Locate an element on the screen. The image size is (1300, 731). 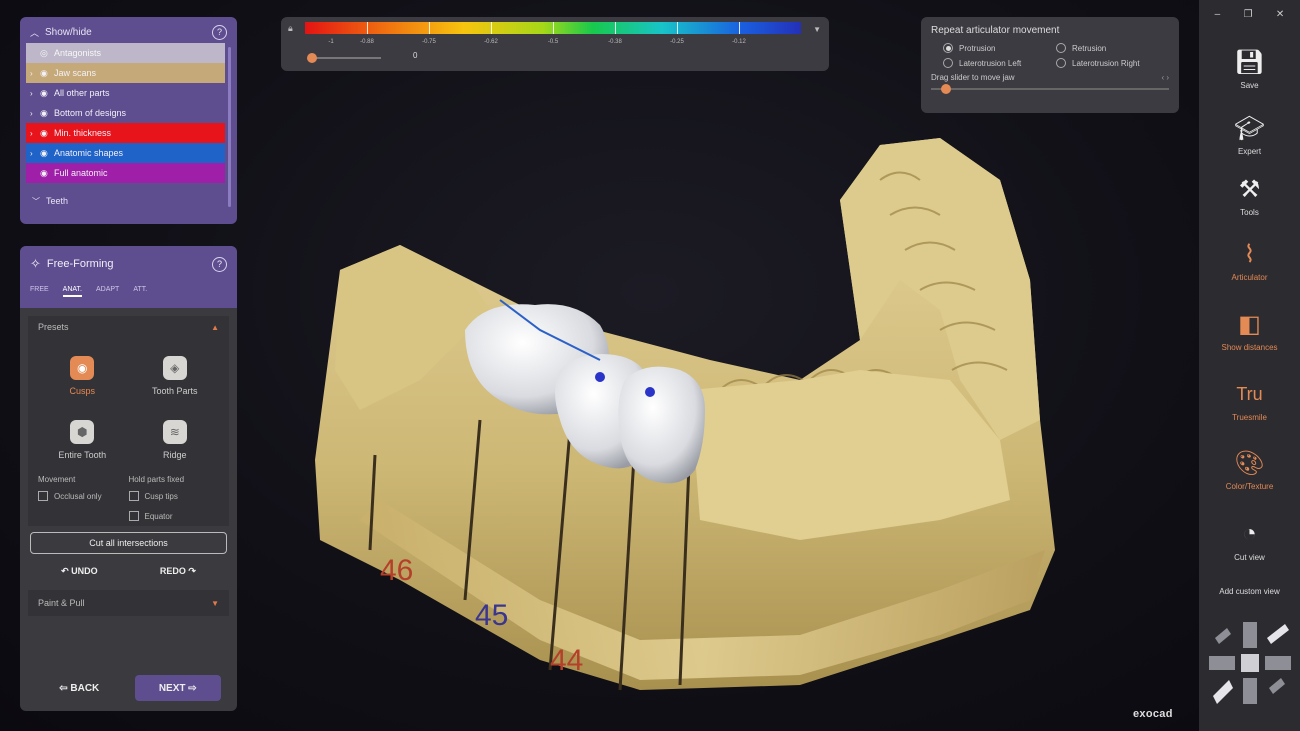
preset-label: Ridge is located at coordinates (174, 455).